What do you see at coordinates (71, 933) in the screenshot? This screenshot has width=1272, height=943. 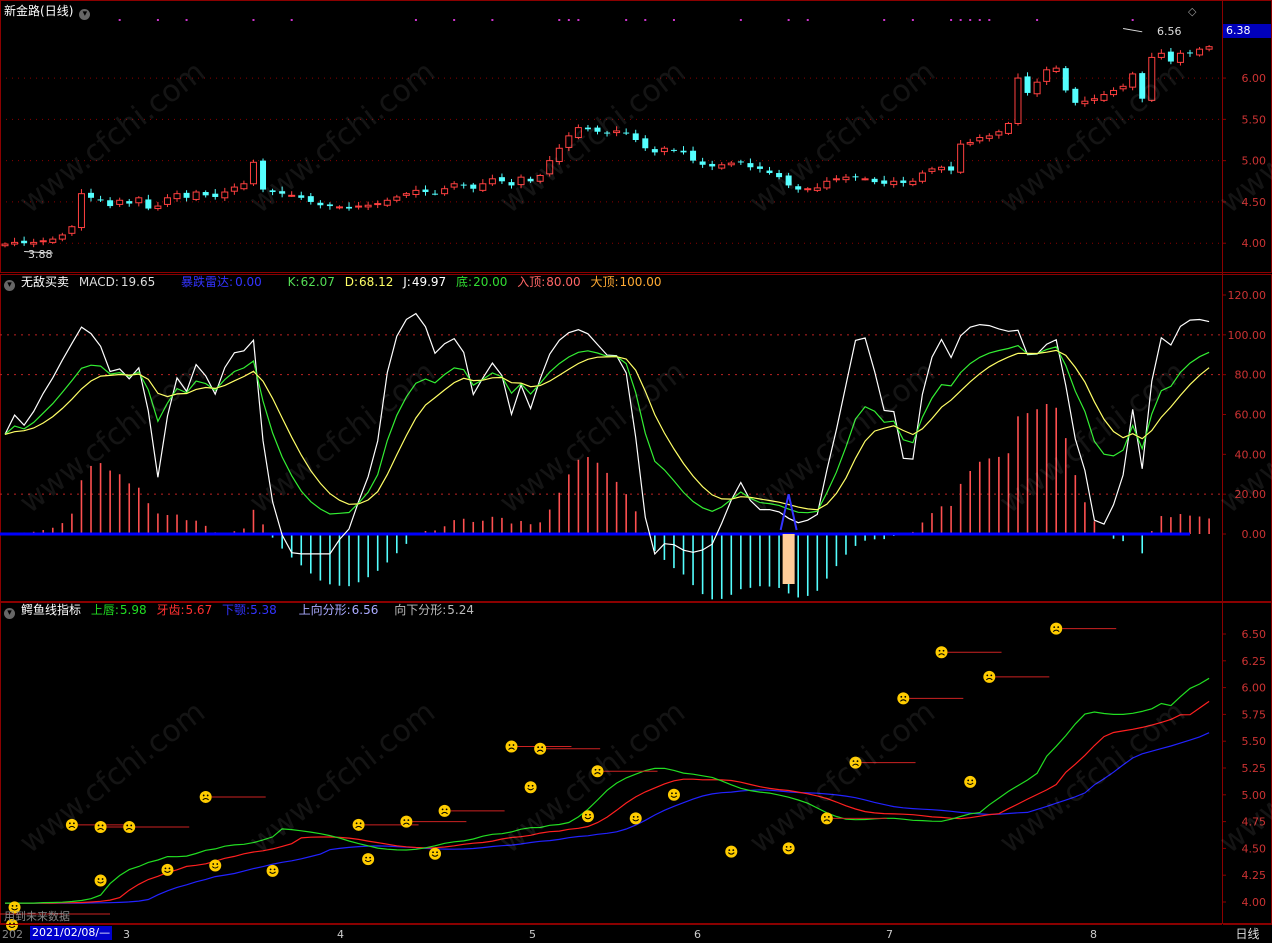 I see `selected-date: 2021/02/08/—` at bounding box center [71, 933].